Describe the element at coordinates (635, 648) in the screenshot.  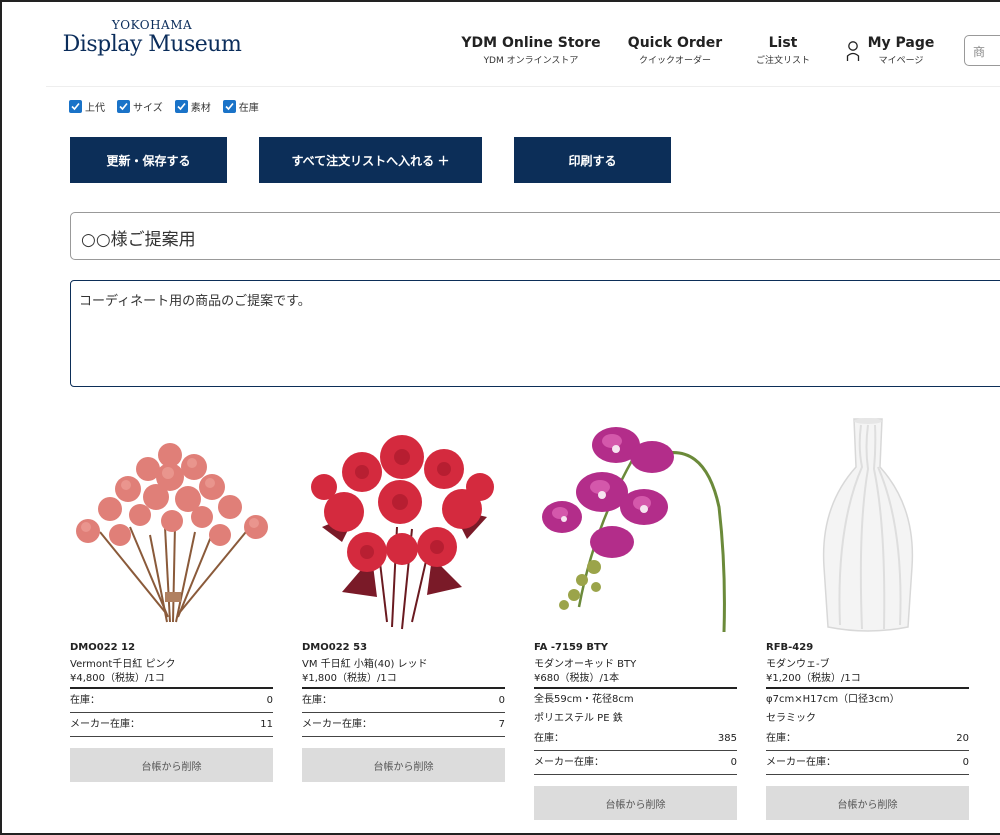
I see `product-code: FA -7159 BTY` at that location.